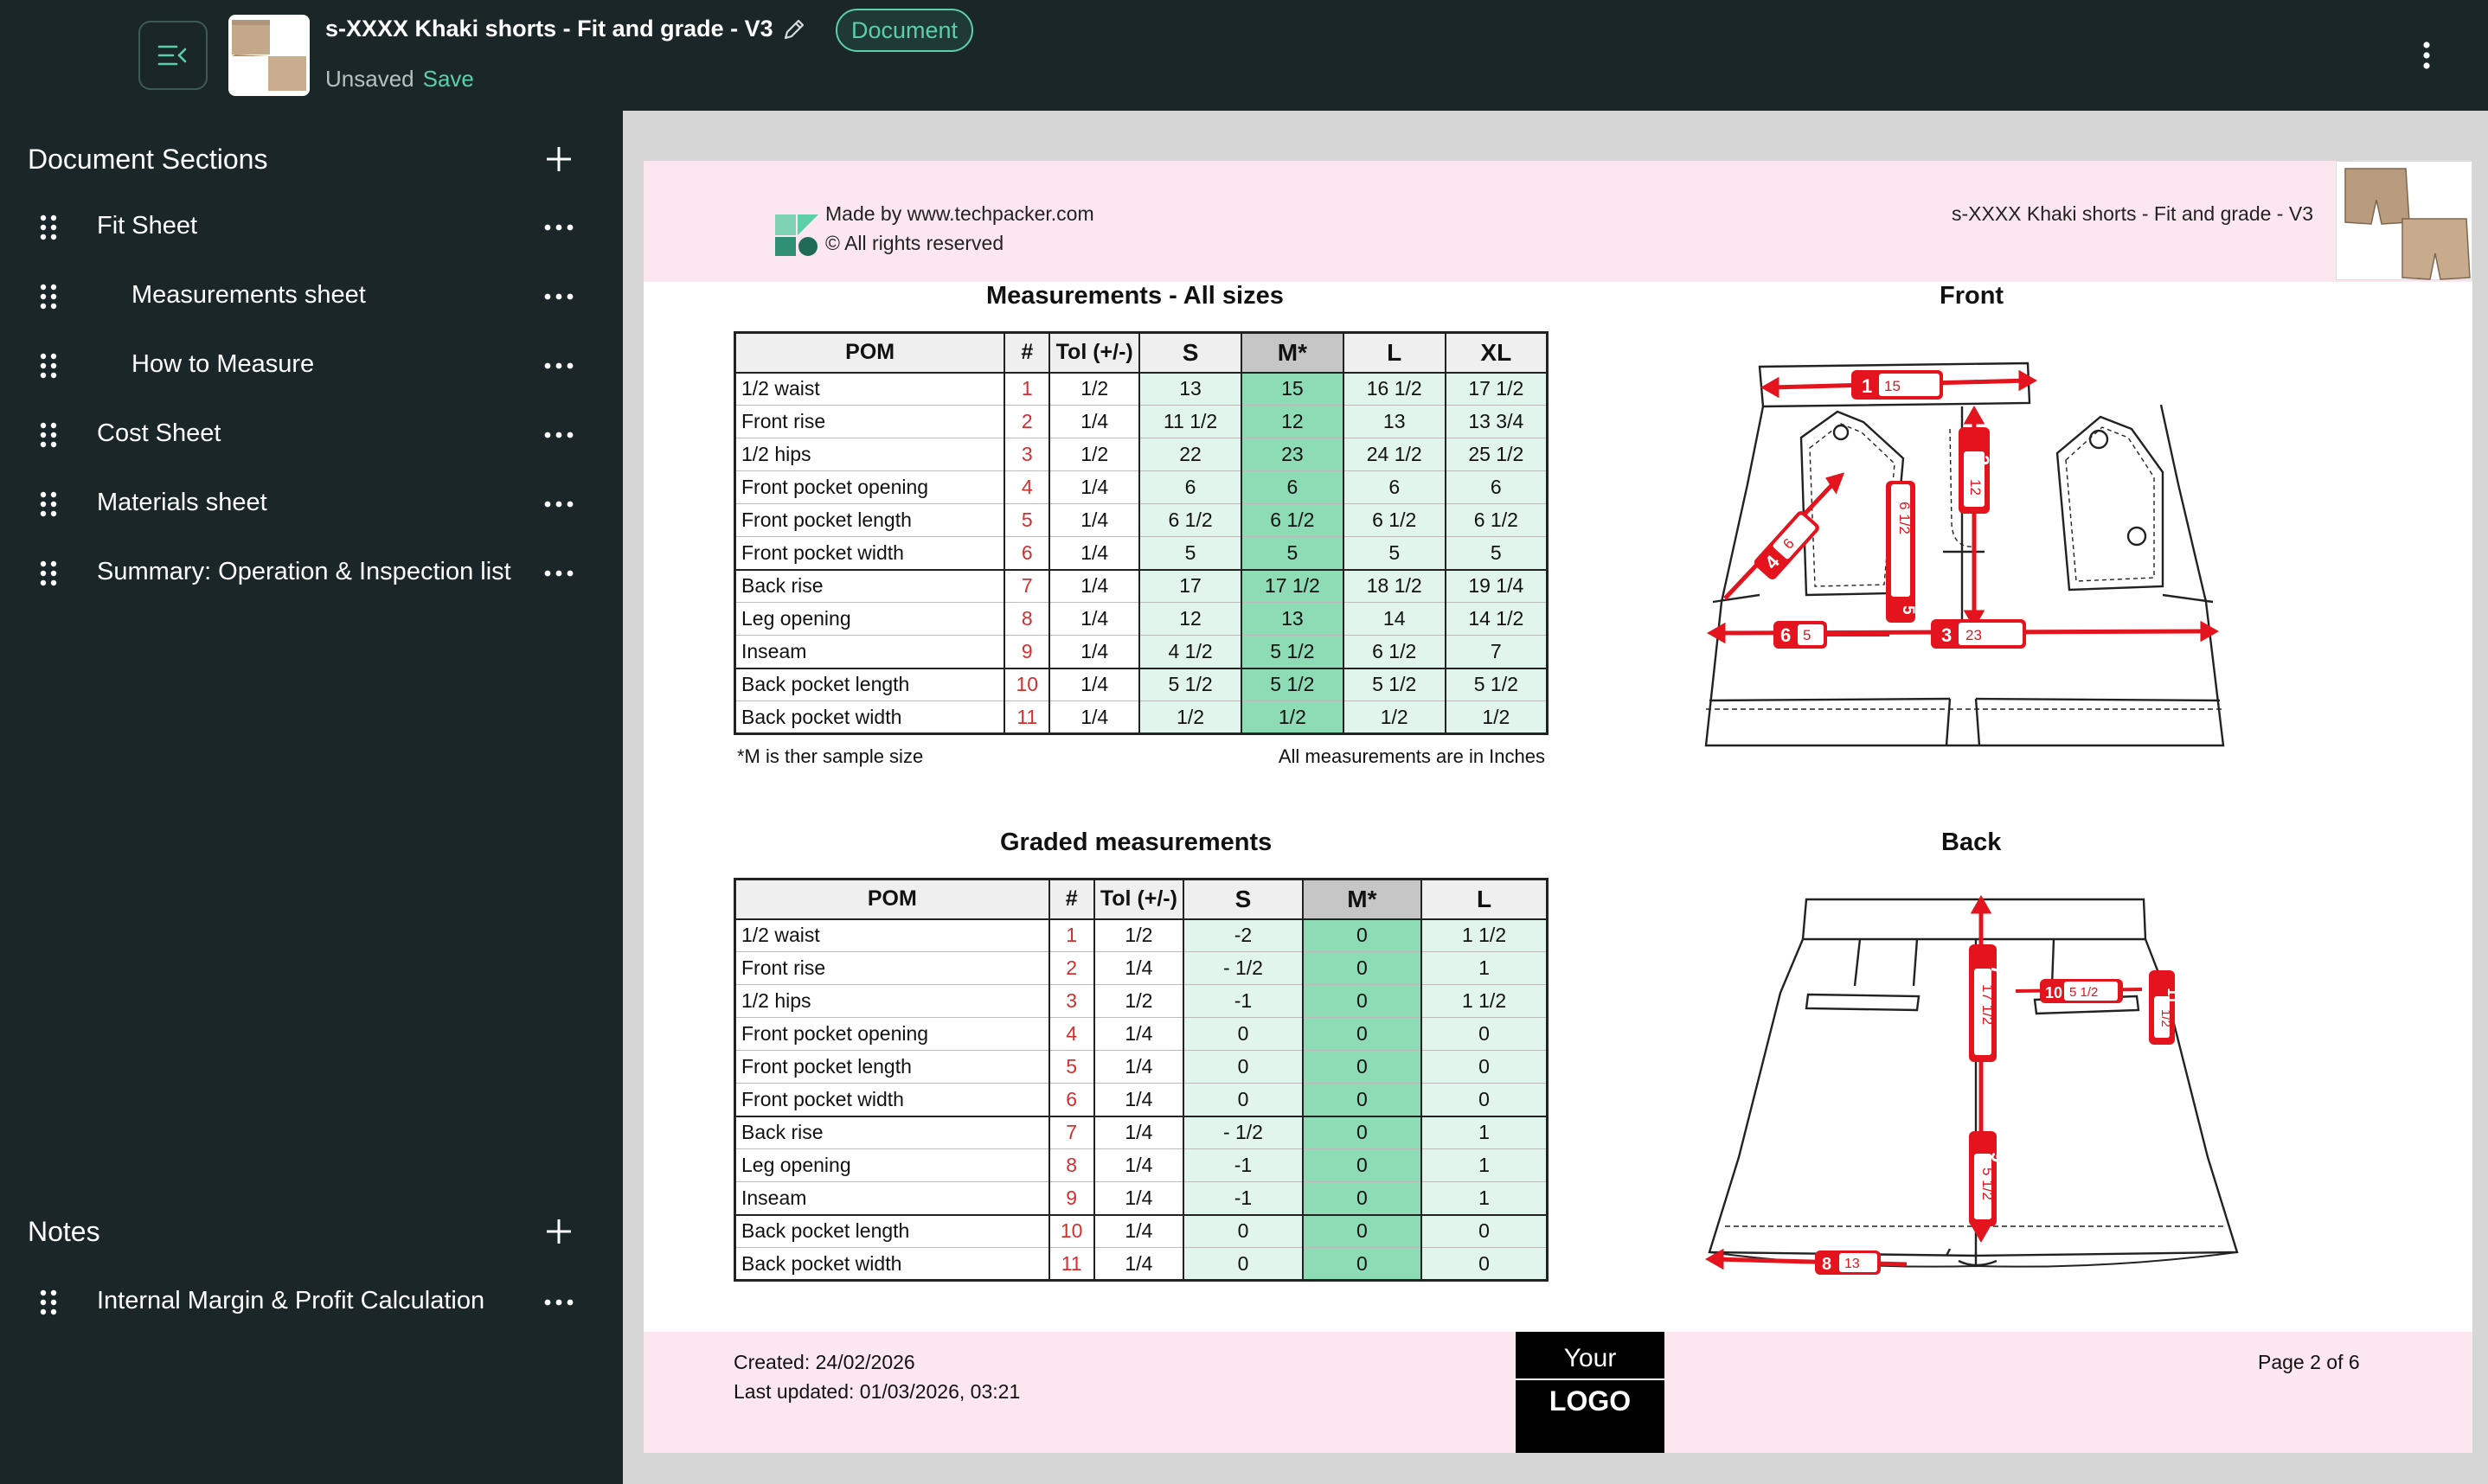 This screenshot has height=1484, width=2488. What do you see at coordinates (959, 214) in the screenshot?
I see `made-by-text: Made by www.techpacker.com` at bounding box center [959, 214].